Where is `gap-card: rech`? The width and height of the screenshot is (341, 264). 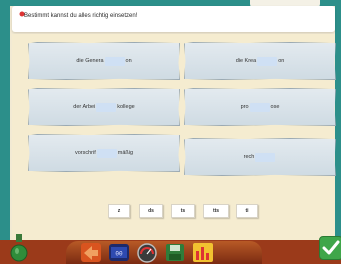
gap-card: rech is located at coordinates (260, 157).